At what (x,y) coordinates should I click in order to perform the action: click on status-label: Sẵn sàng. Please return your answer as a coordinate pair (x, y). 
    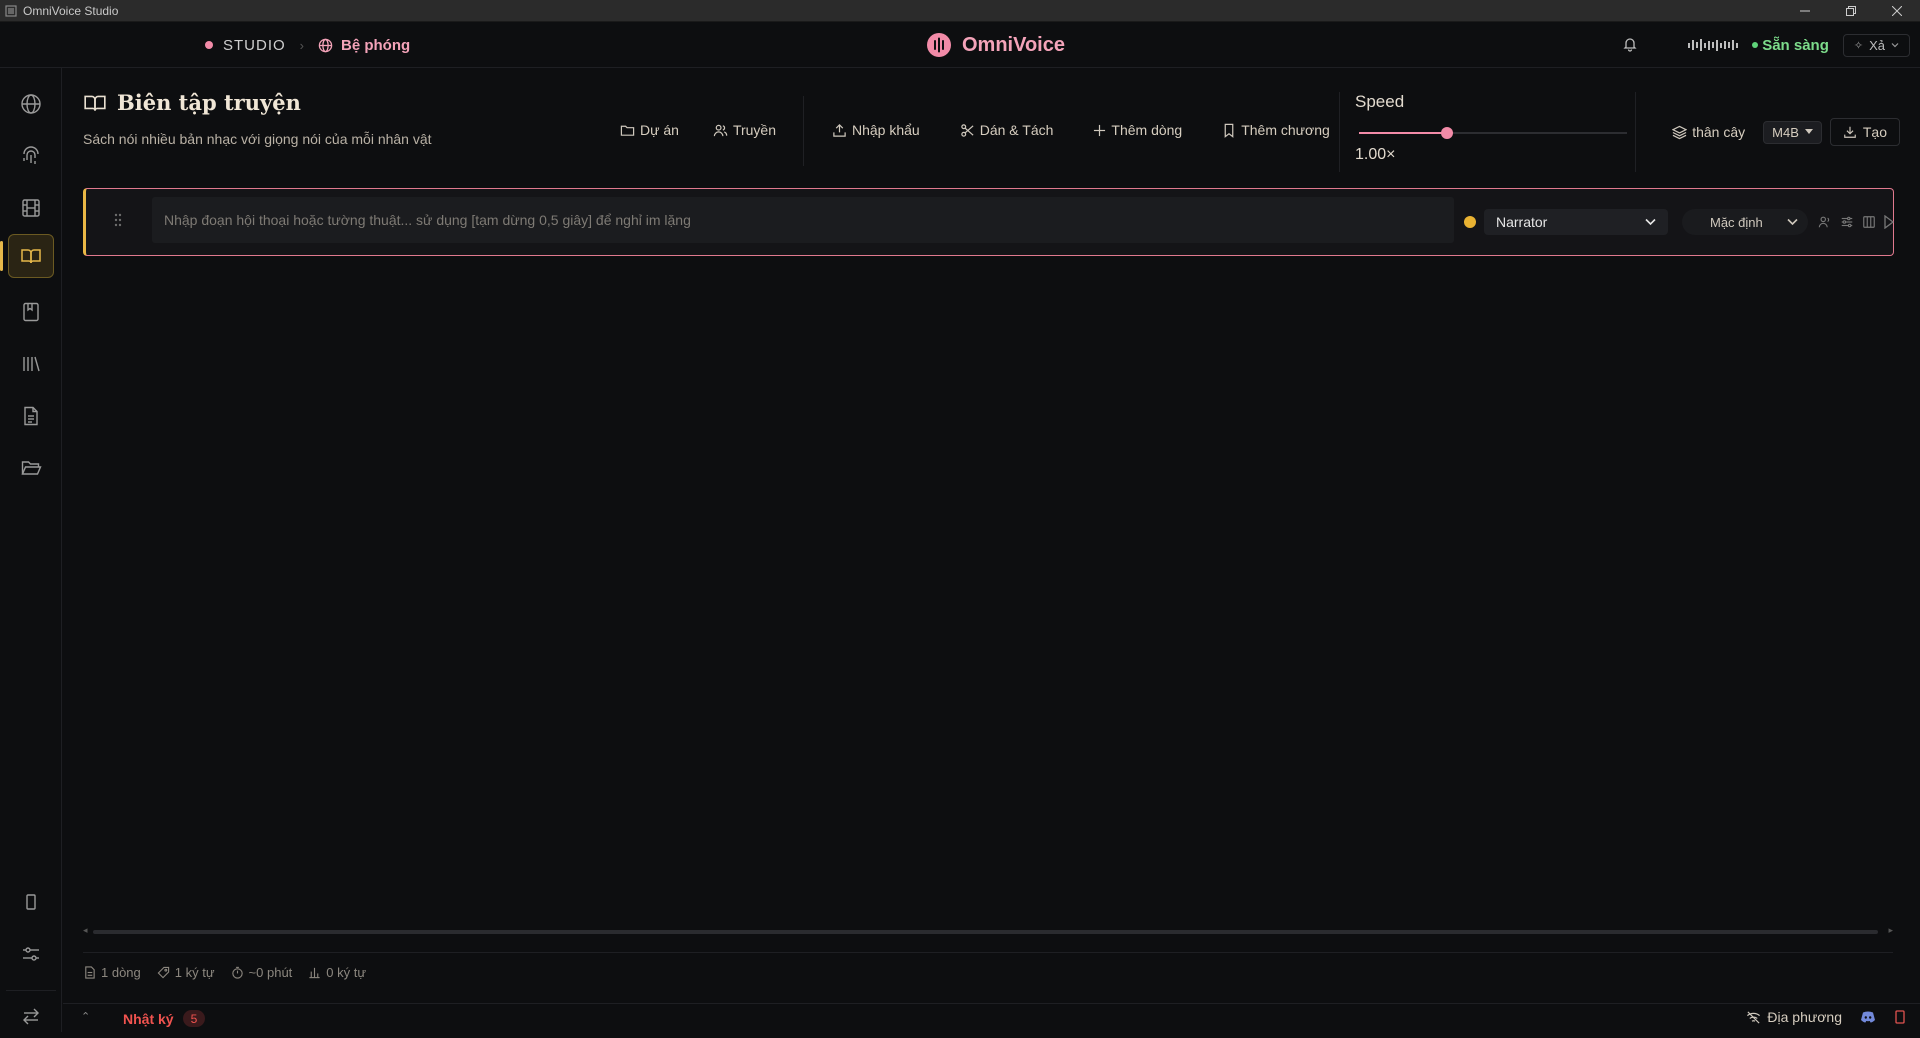
    Looking at the image, I should click on (1795, 45).